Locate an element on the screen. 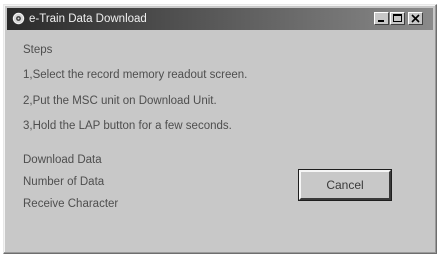 The image size is (441, 258). close-icon is located at coordinates (415, 18).